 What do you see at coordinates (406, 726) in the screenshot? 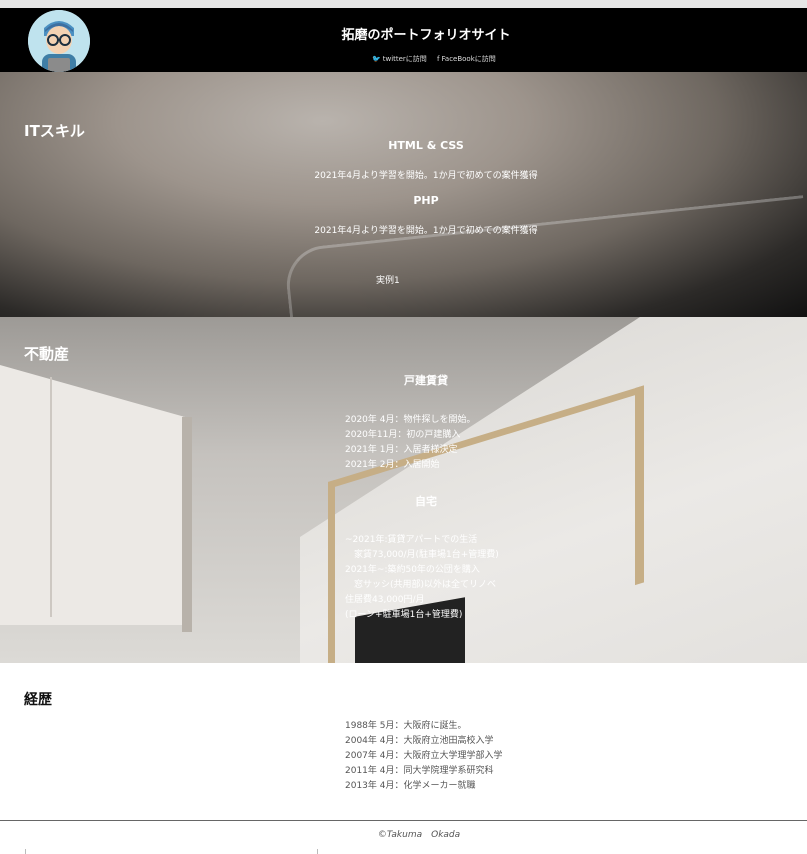
I see `history-line: 1988年 5月：大阪府に誕生。` at bounding box center [406, 726].